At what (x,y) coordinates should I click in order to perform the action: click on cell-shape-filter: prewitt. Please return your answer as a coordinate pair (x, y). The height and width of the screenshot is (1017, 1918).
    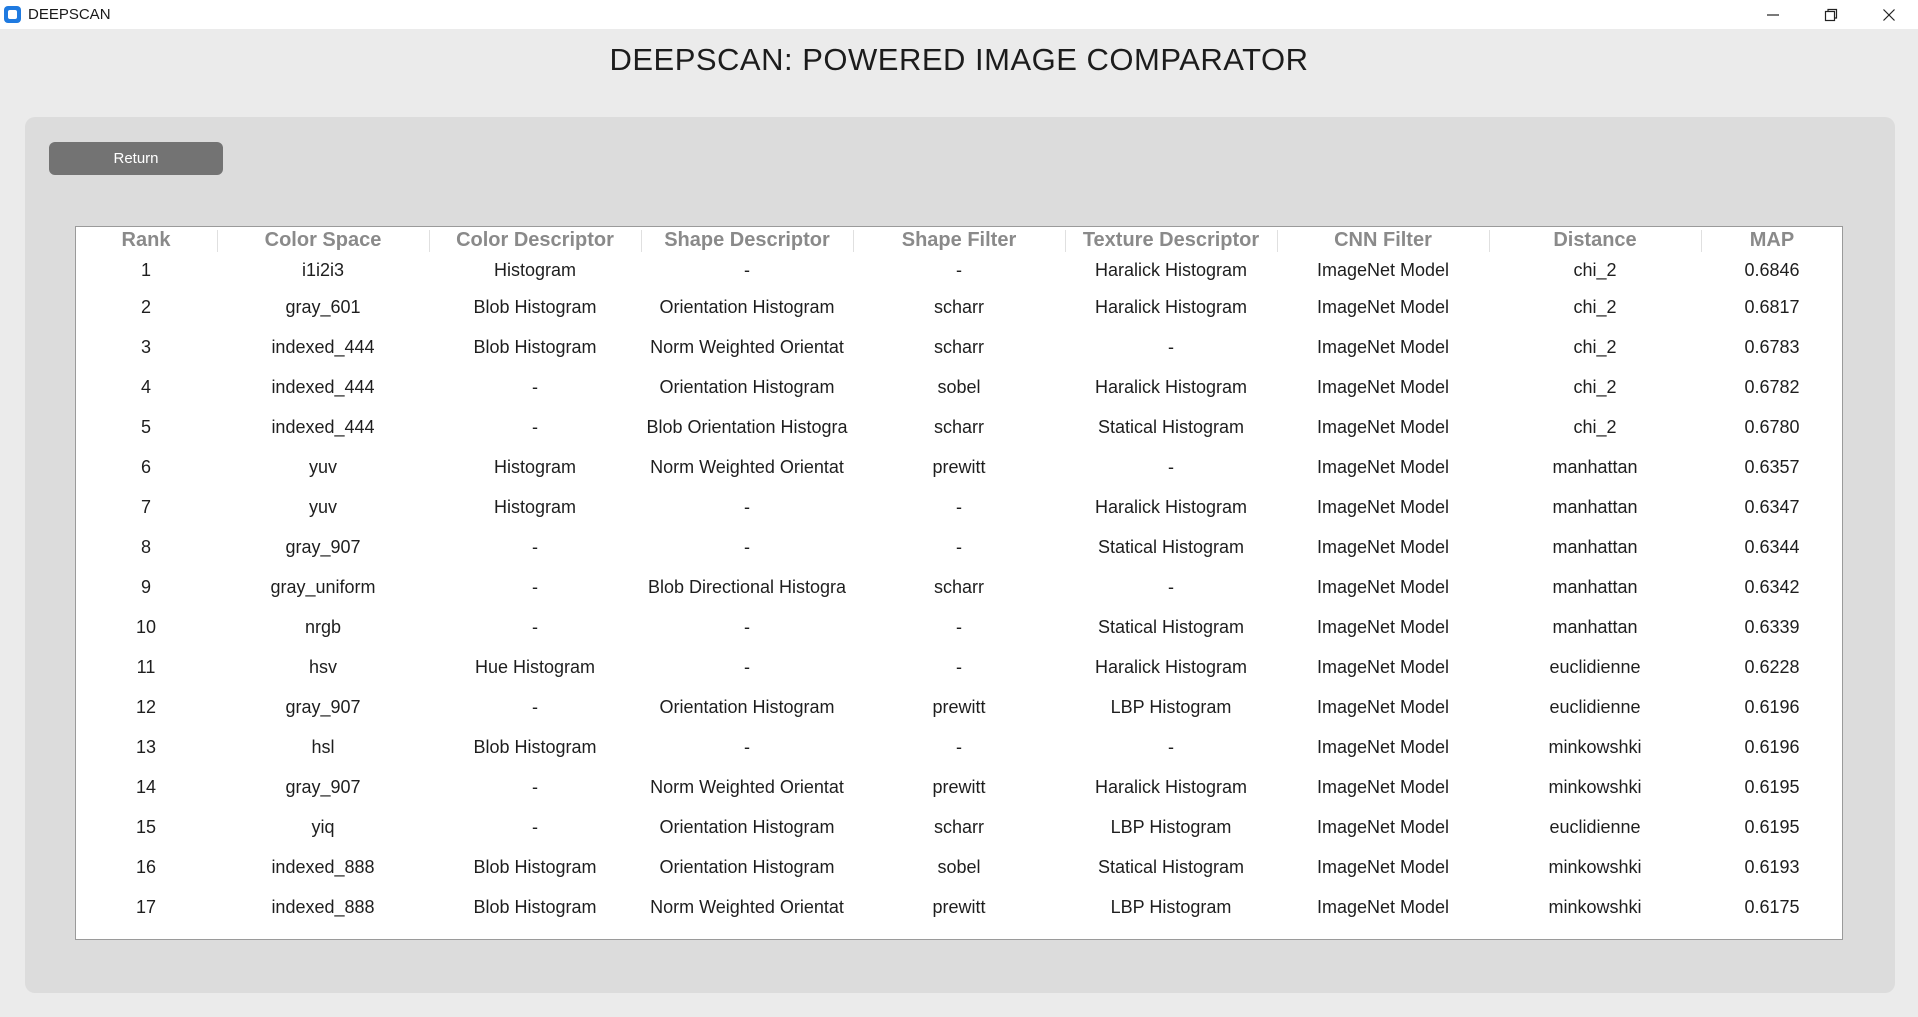
    Looking at the image, I should click on (959, 467).